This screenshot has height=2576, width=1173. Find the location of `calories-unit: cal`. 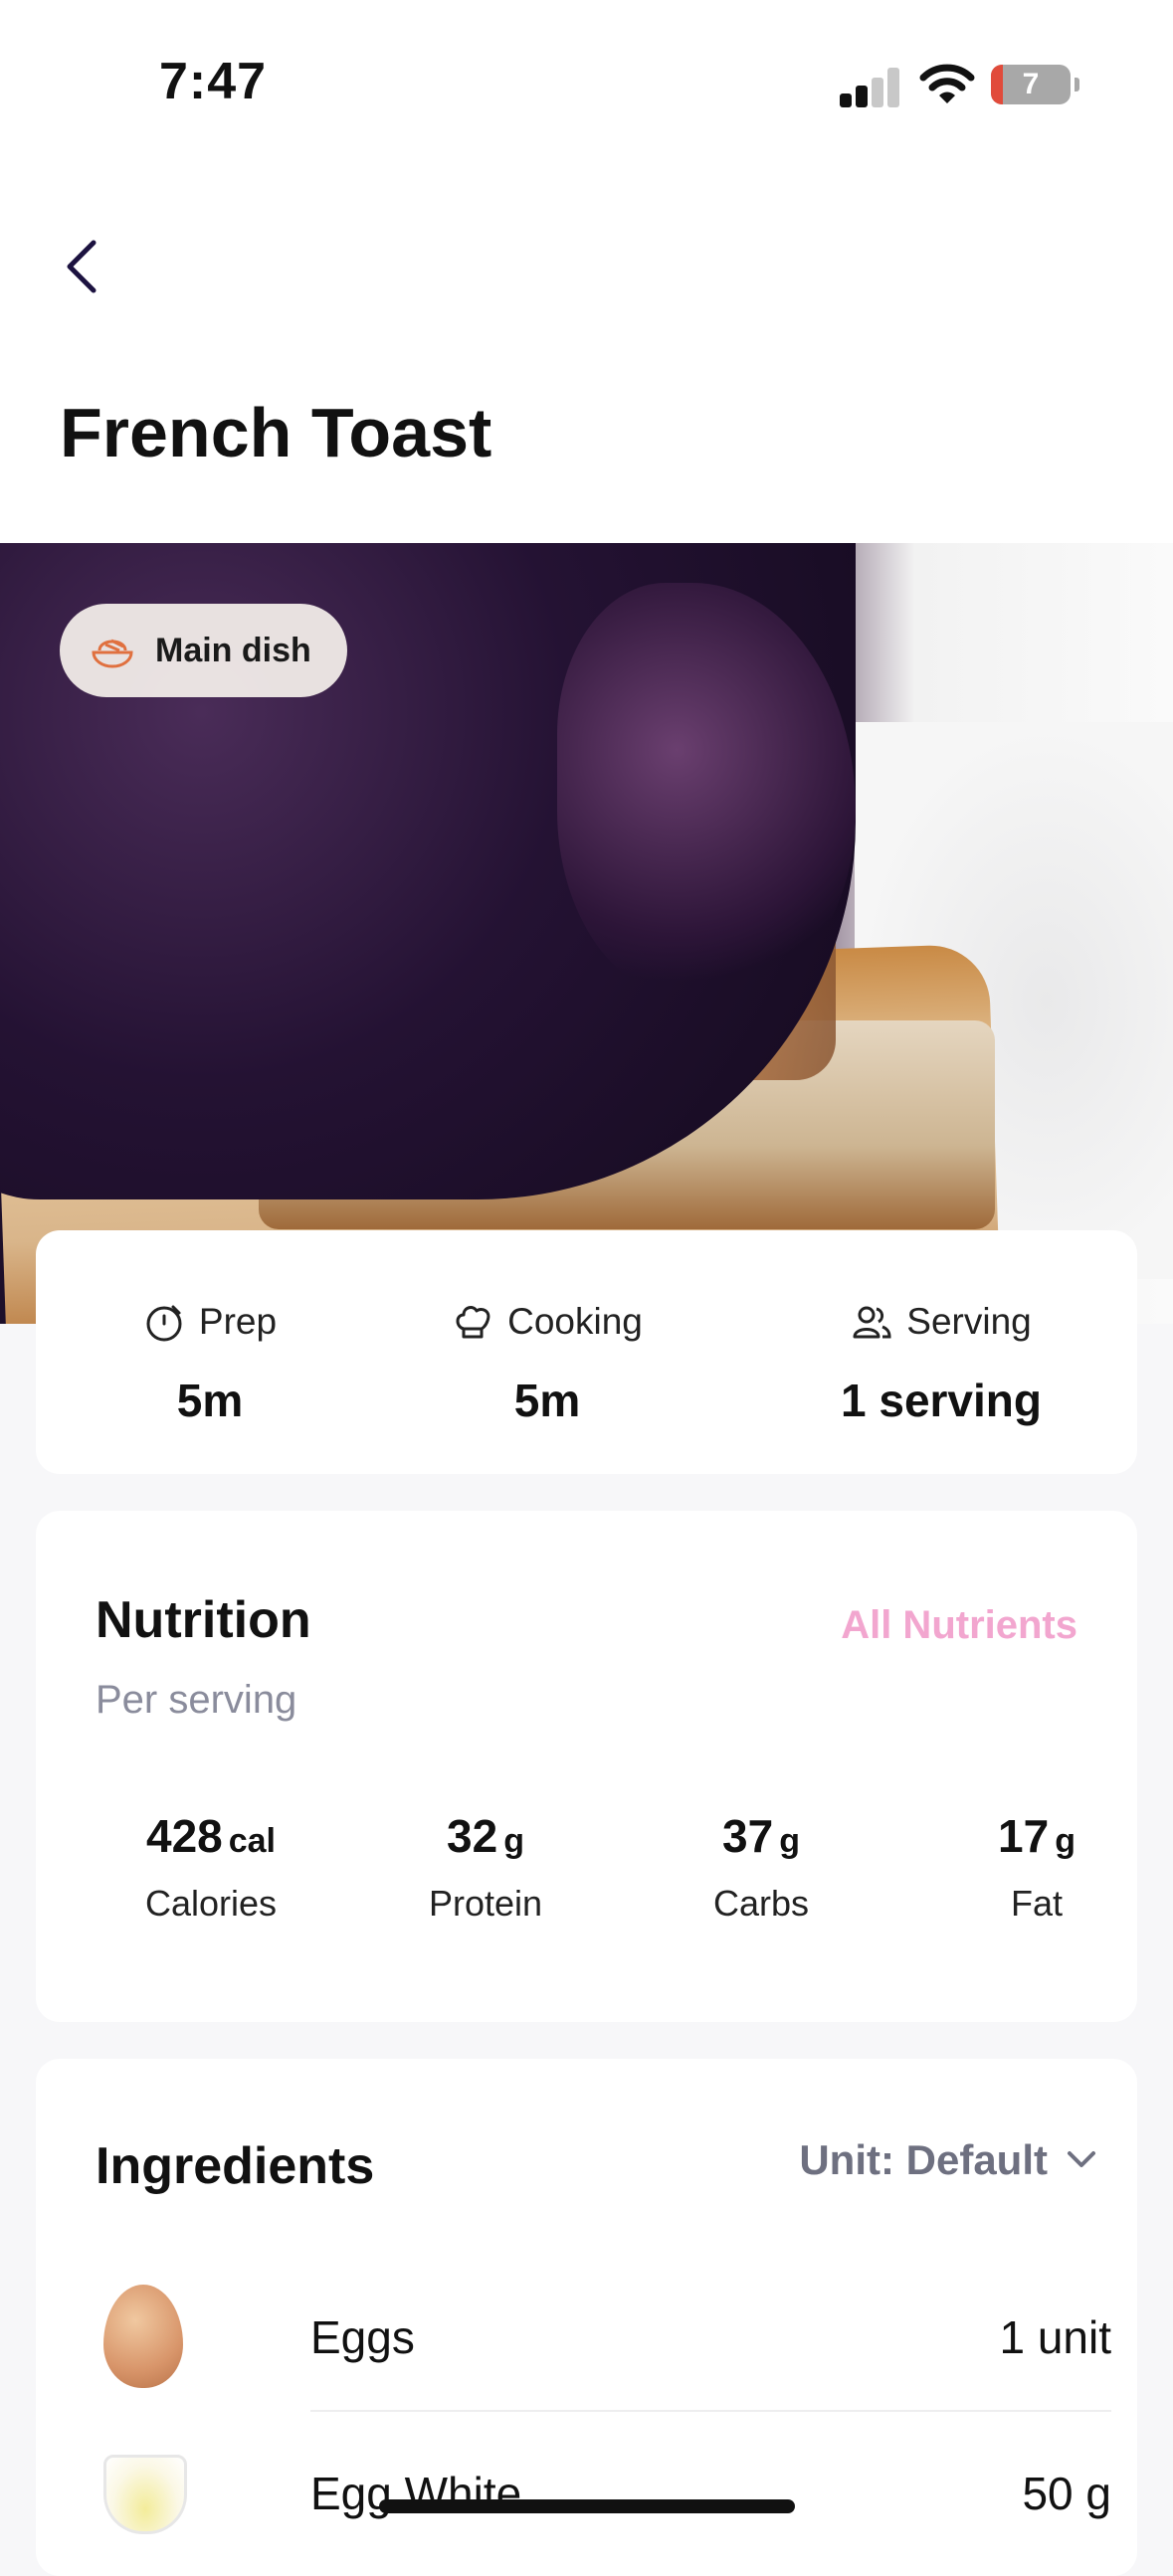

calories-unit: cal is located at coordinates (252, 1841).